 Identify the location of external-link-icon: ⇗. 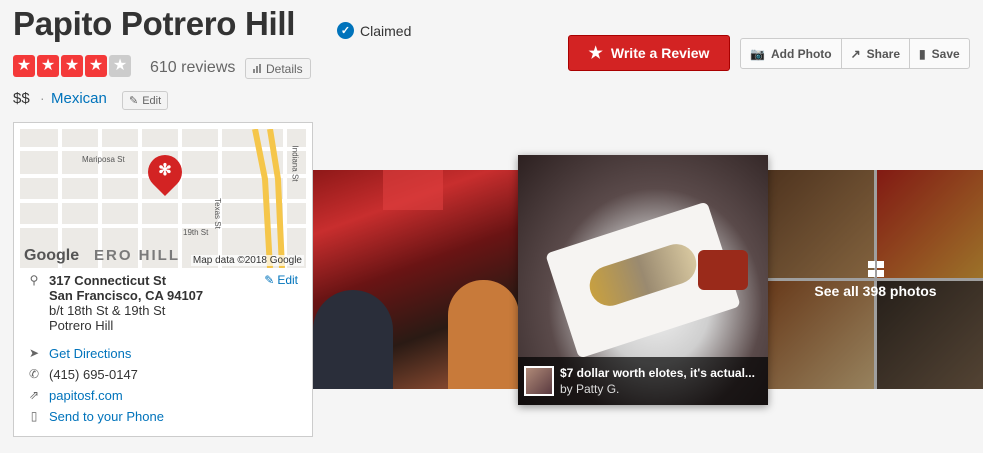
(34, 395).